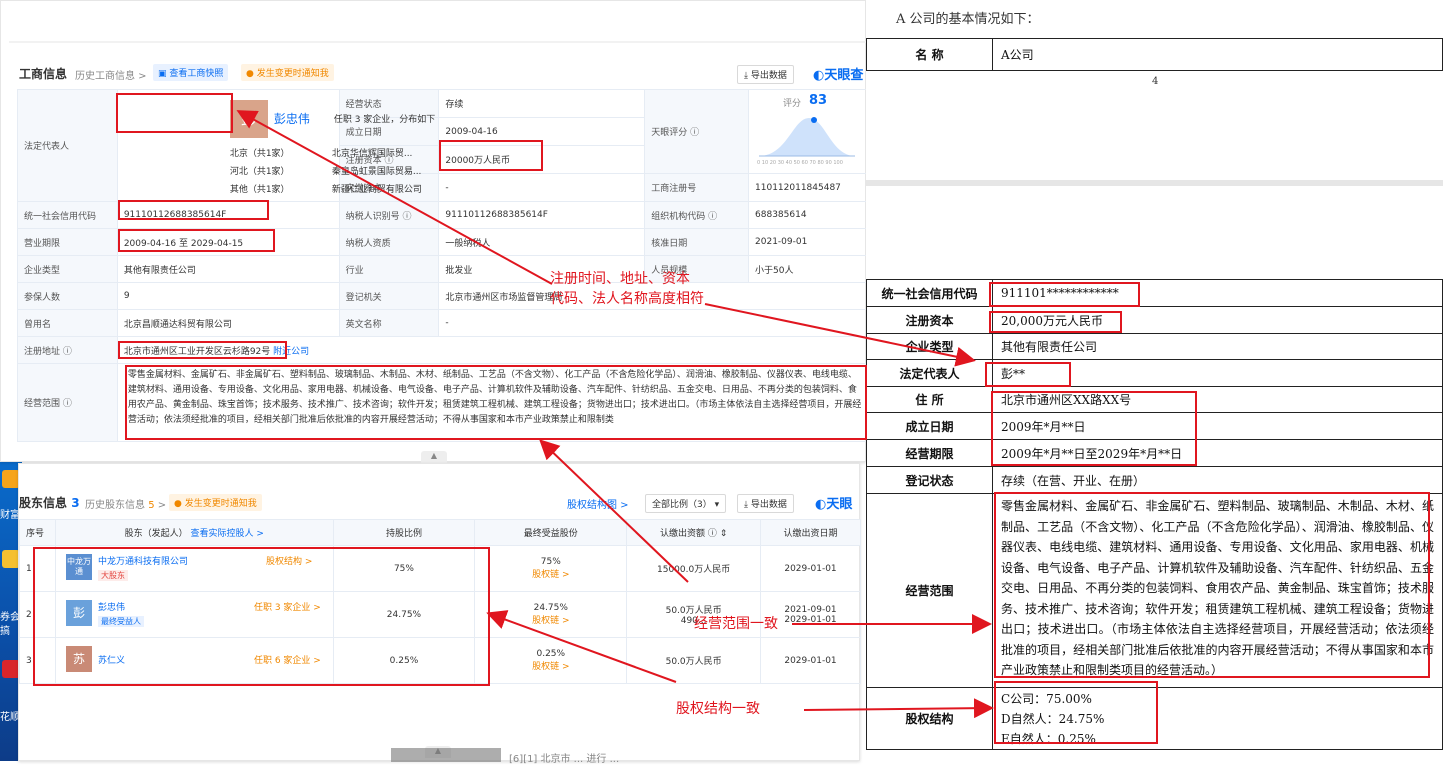 The image size is (1443, 765). Describe the element at coordinates (929, 453) in the screenshot. I see `row-key: 经营期限` at that location.